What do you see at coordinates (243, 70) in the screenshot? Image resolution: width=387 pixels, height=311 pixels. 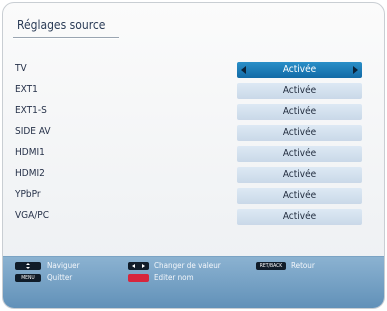 I see `arrow-left-icon` at bounding box center [243, 70].